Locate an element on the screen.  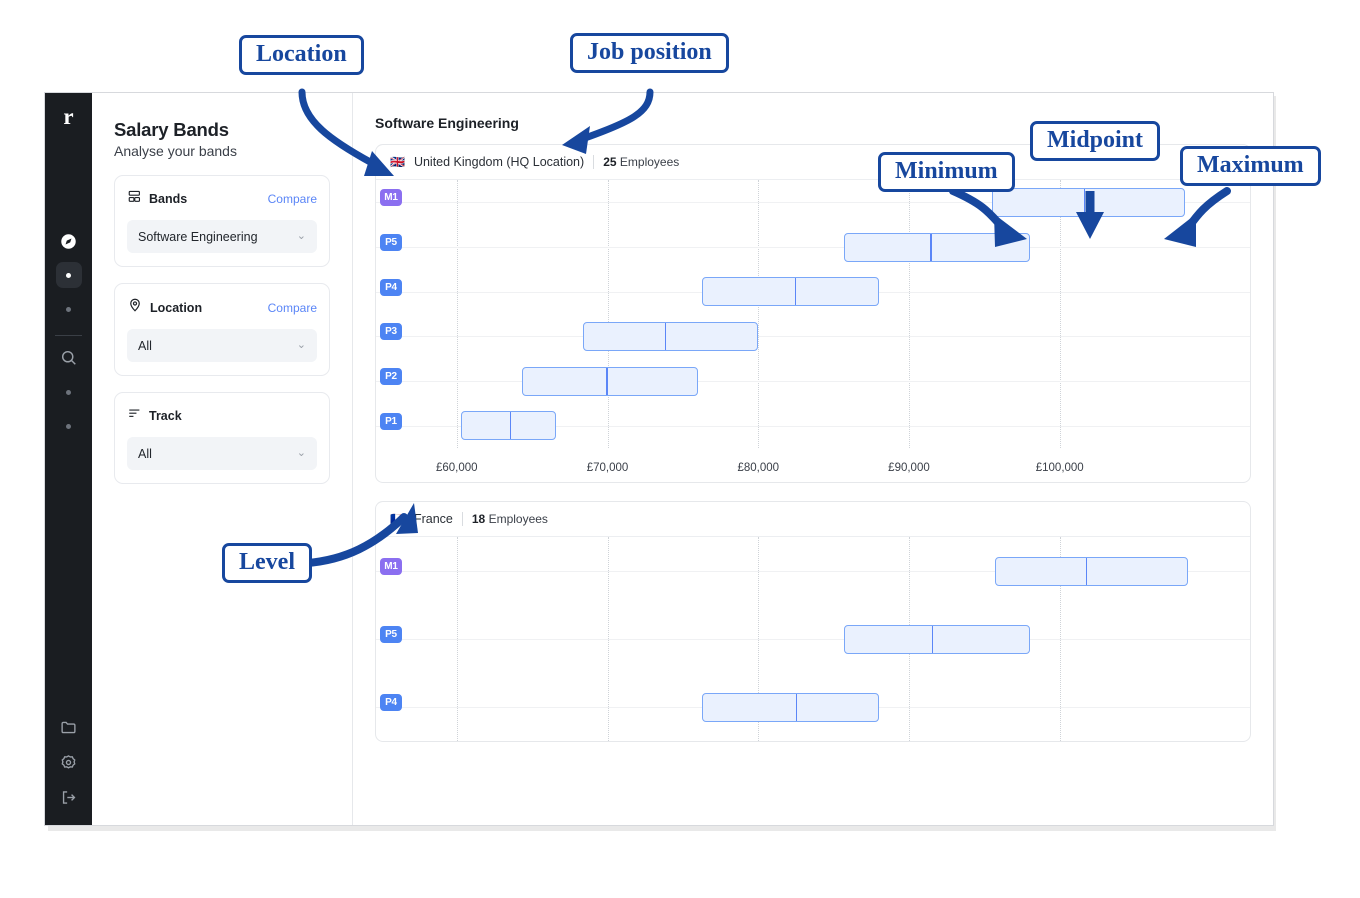
annotation-maximum: Maximum is located at coordinates (1250, 166).